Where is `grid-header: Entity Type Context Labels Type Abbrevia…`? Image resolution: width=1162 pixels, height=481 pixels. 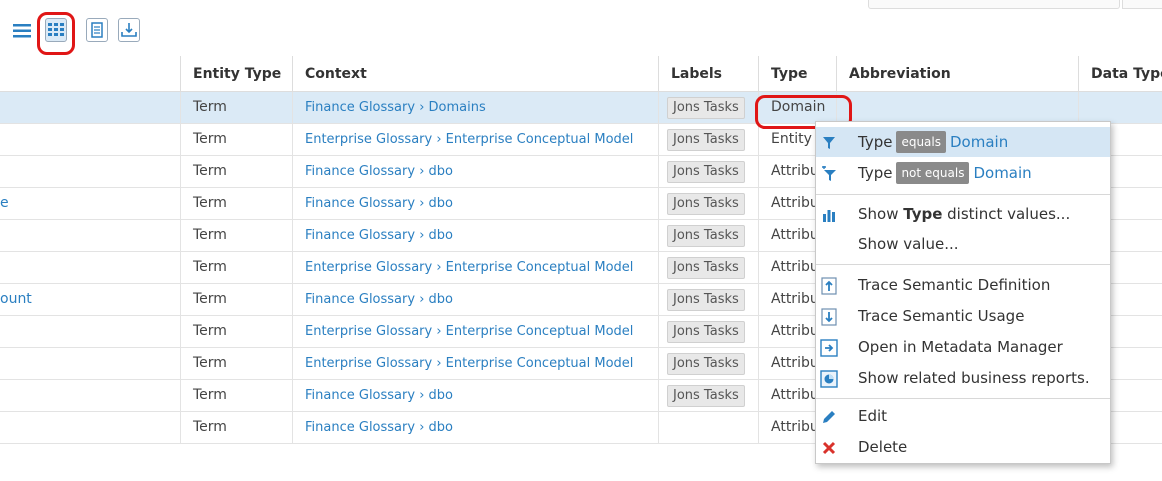
grid-header: Entity Type Context Labels Type Abbrevia… is located at coordinates (581, 74).